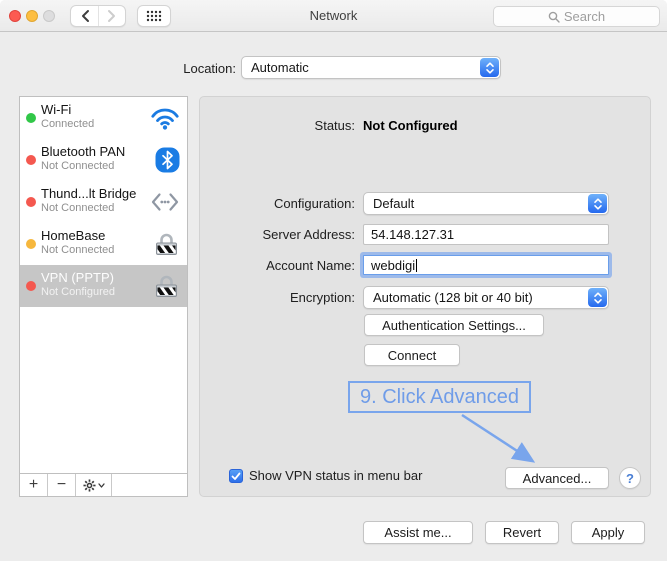 The height and width of the screenshot is (561, 667). Describe the element at coordinates (333, 16) in the screenshot. I see `titlebar: Network Search` at that location.